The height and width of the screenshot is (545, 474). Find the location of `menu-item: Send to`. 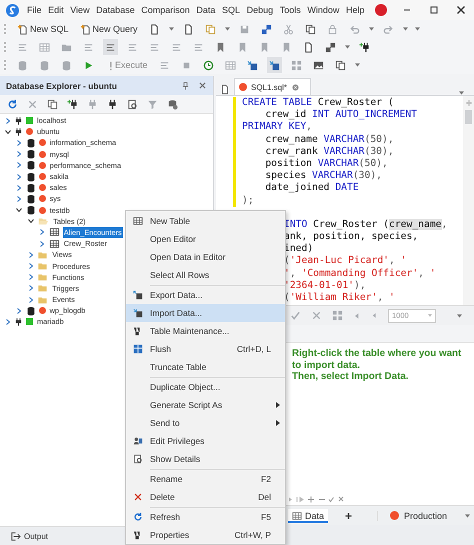

menu-item: Send to is located at coordinates (205, 423).